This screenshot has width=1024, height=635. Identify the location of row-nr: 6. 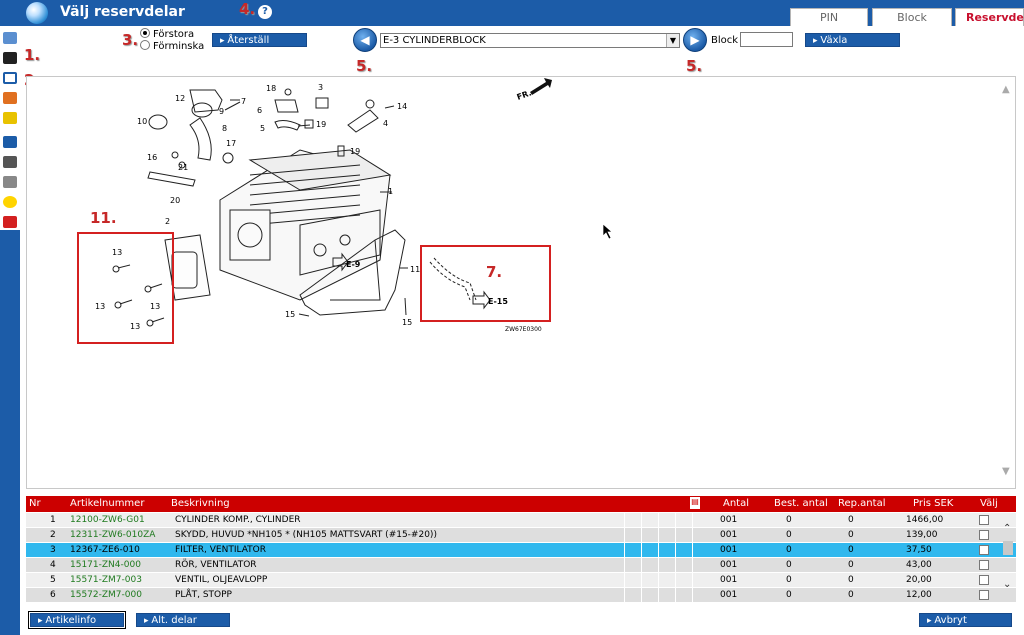
(53, 595).